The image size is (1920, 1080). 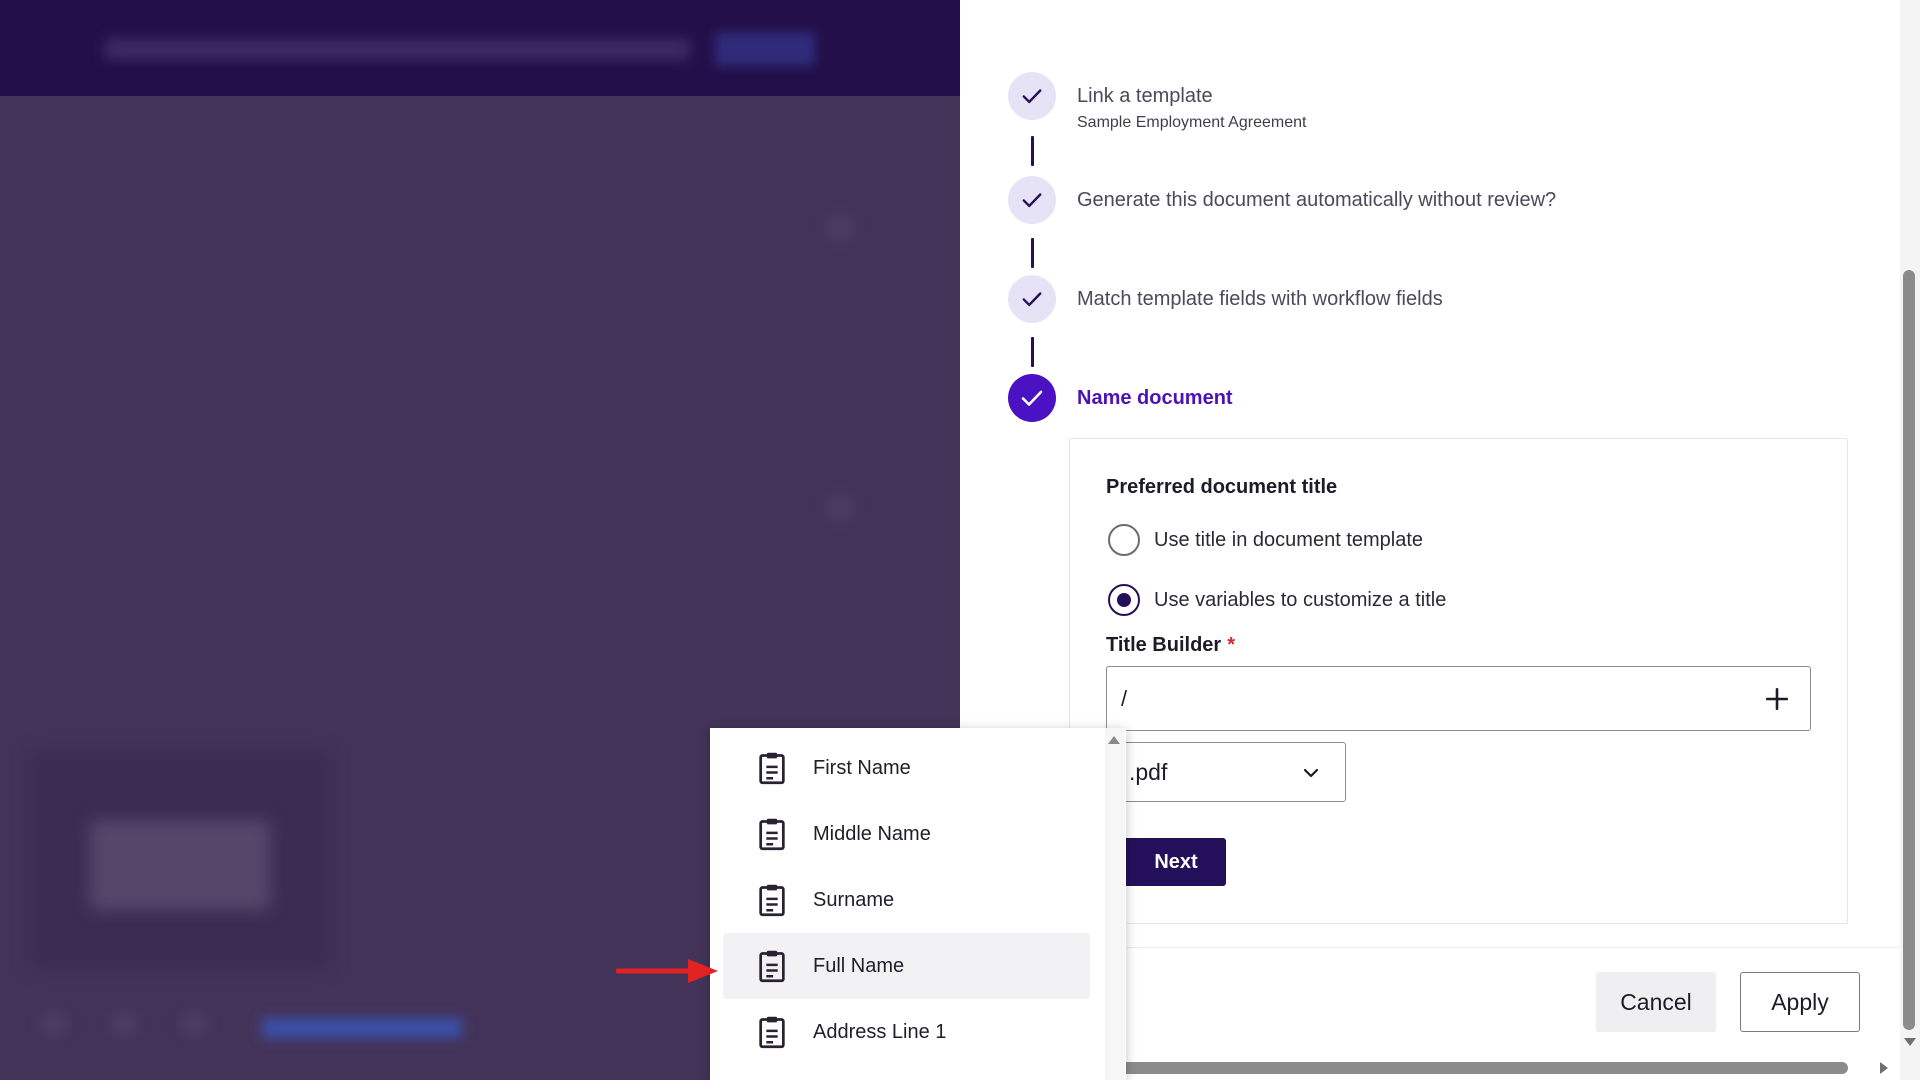 I want to click on scroll-down-arrow-icon, so click(x=1910, y=1042).